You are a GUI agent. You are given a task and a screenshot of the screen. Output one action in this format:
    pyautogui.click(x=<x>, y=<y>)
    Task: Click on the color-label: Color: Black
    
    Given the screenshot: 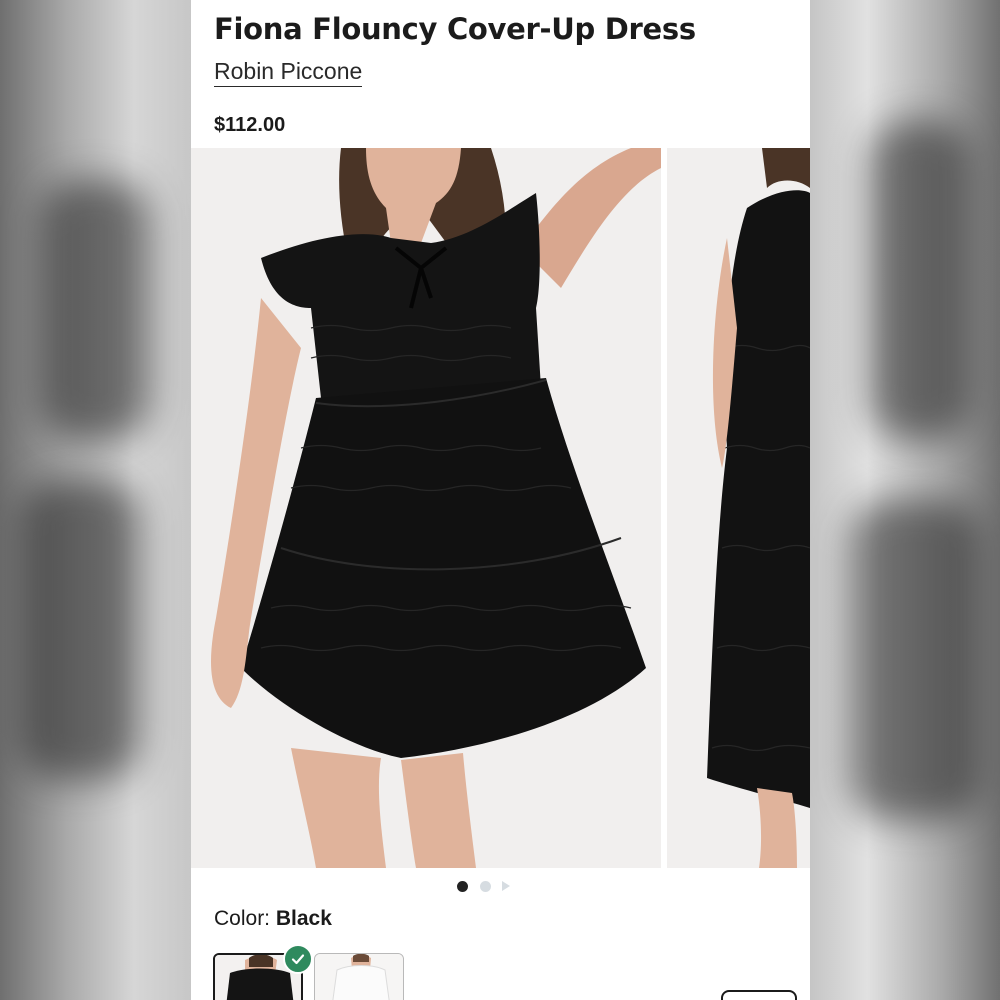 What is the action you would take?
    pyautogui.click(x=273, y=919)
    